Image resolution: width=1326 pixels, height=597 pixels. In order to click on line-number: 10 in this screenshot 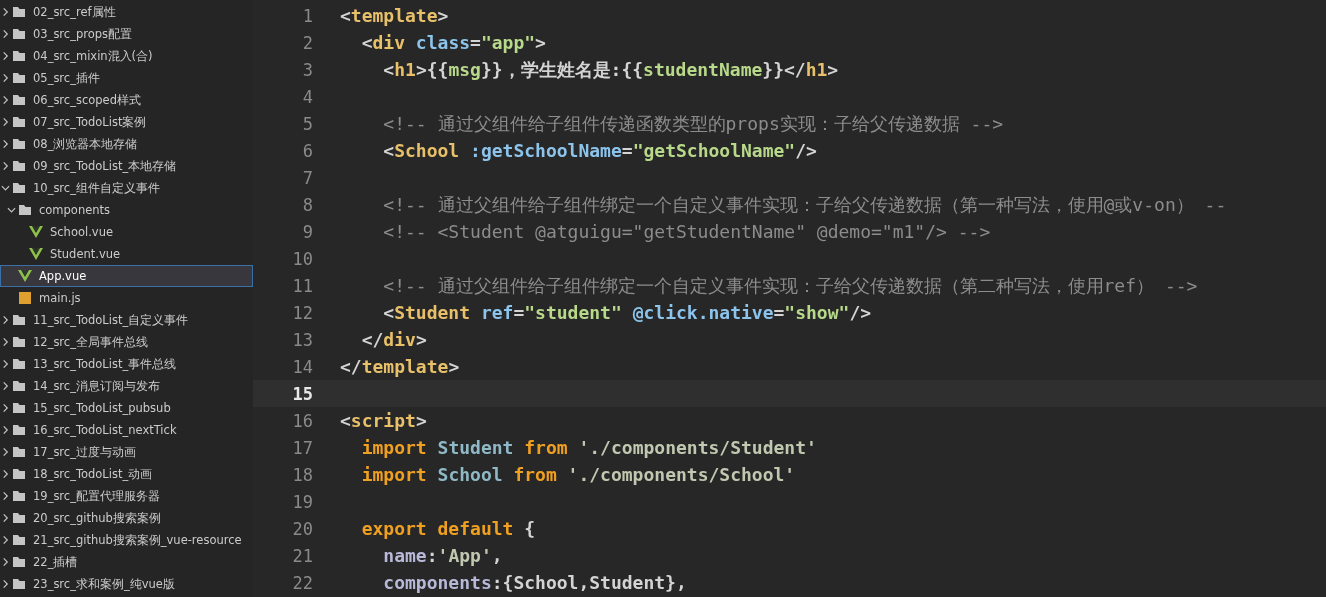, I will do `click(302, 258)`.